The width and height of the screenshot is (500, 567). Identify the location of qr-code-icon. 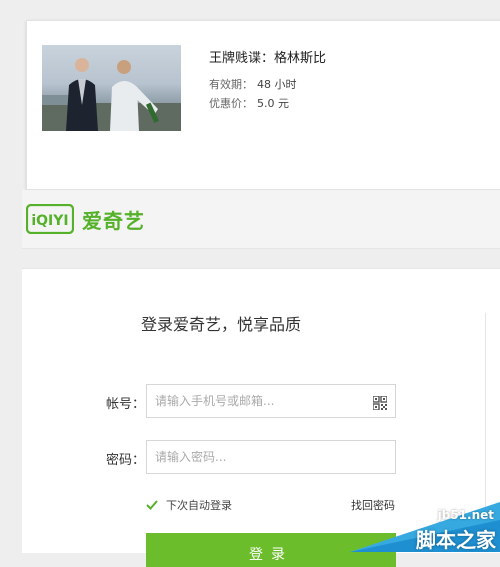
(380, 403).